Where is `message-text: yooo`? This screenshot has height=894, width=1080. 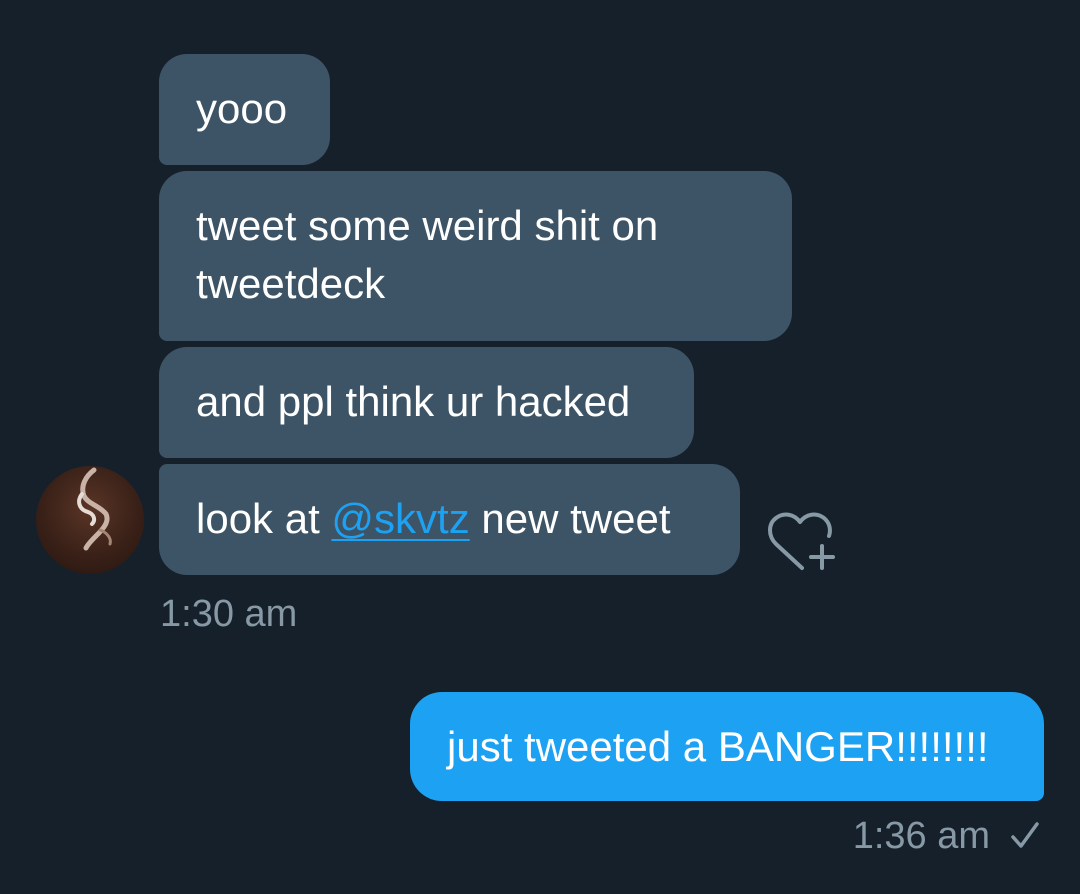
message-text: yooo is located at coordinates (242, 108).